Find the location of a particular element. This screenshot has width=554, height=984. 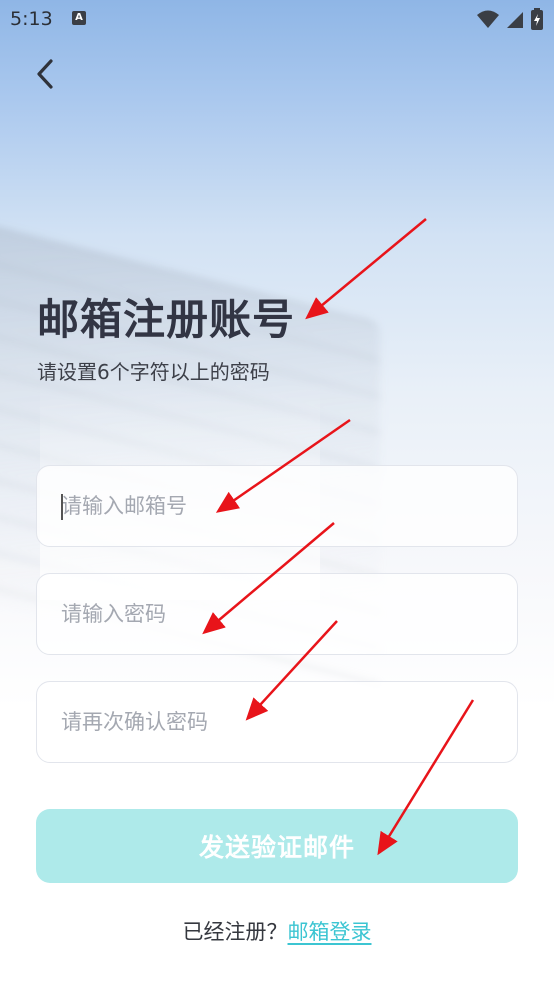

status-time: 5:13 is located at coordinates (31, 19).